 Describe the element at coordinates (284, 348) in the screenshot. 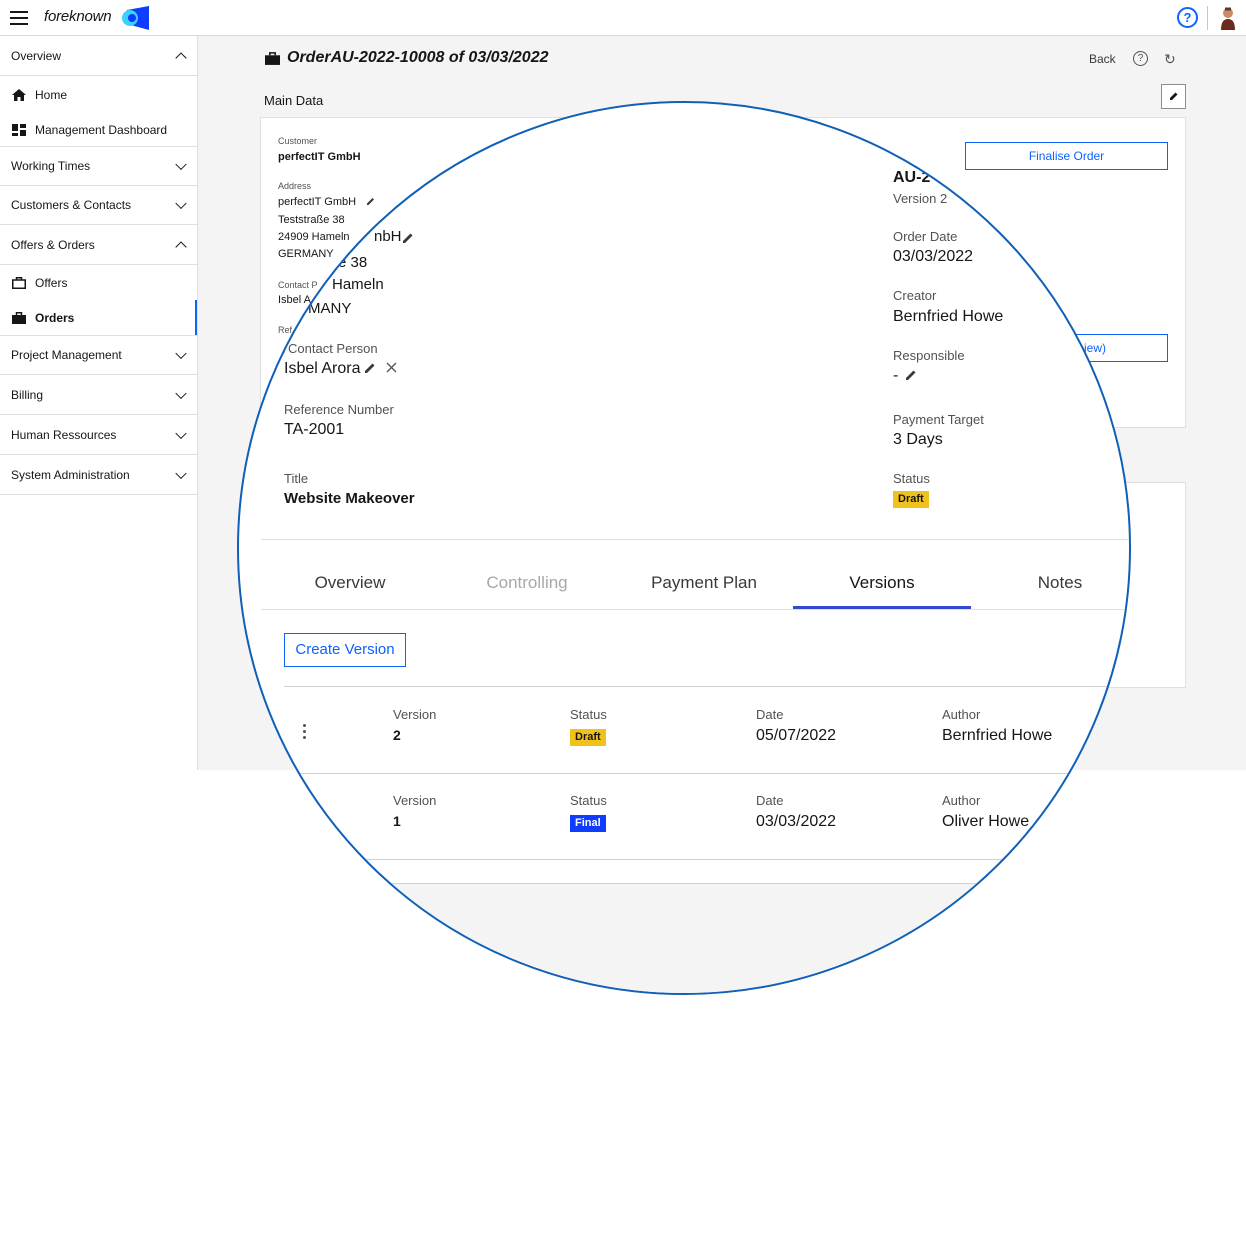

I see `contact-person-label-prefix: T` at that location.